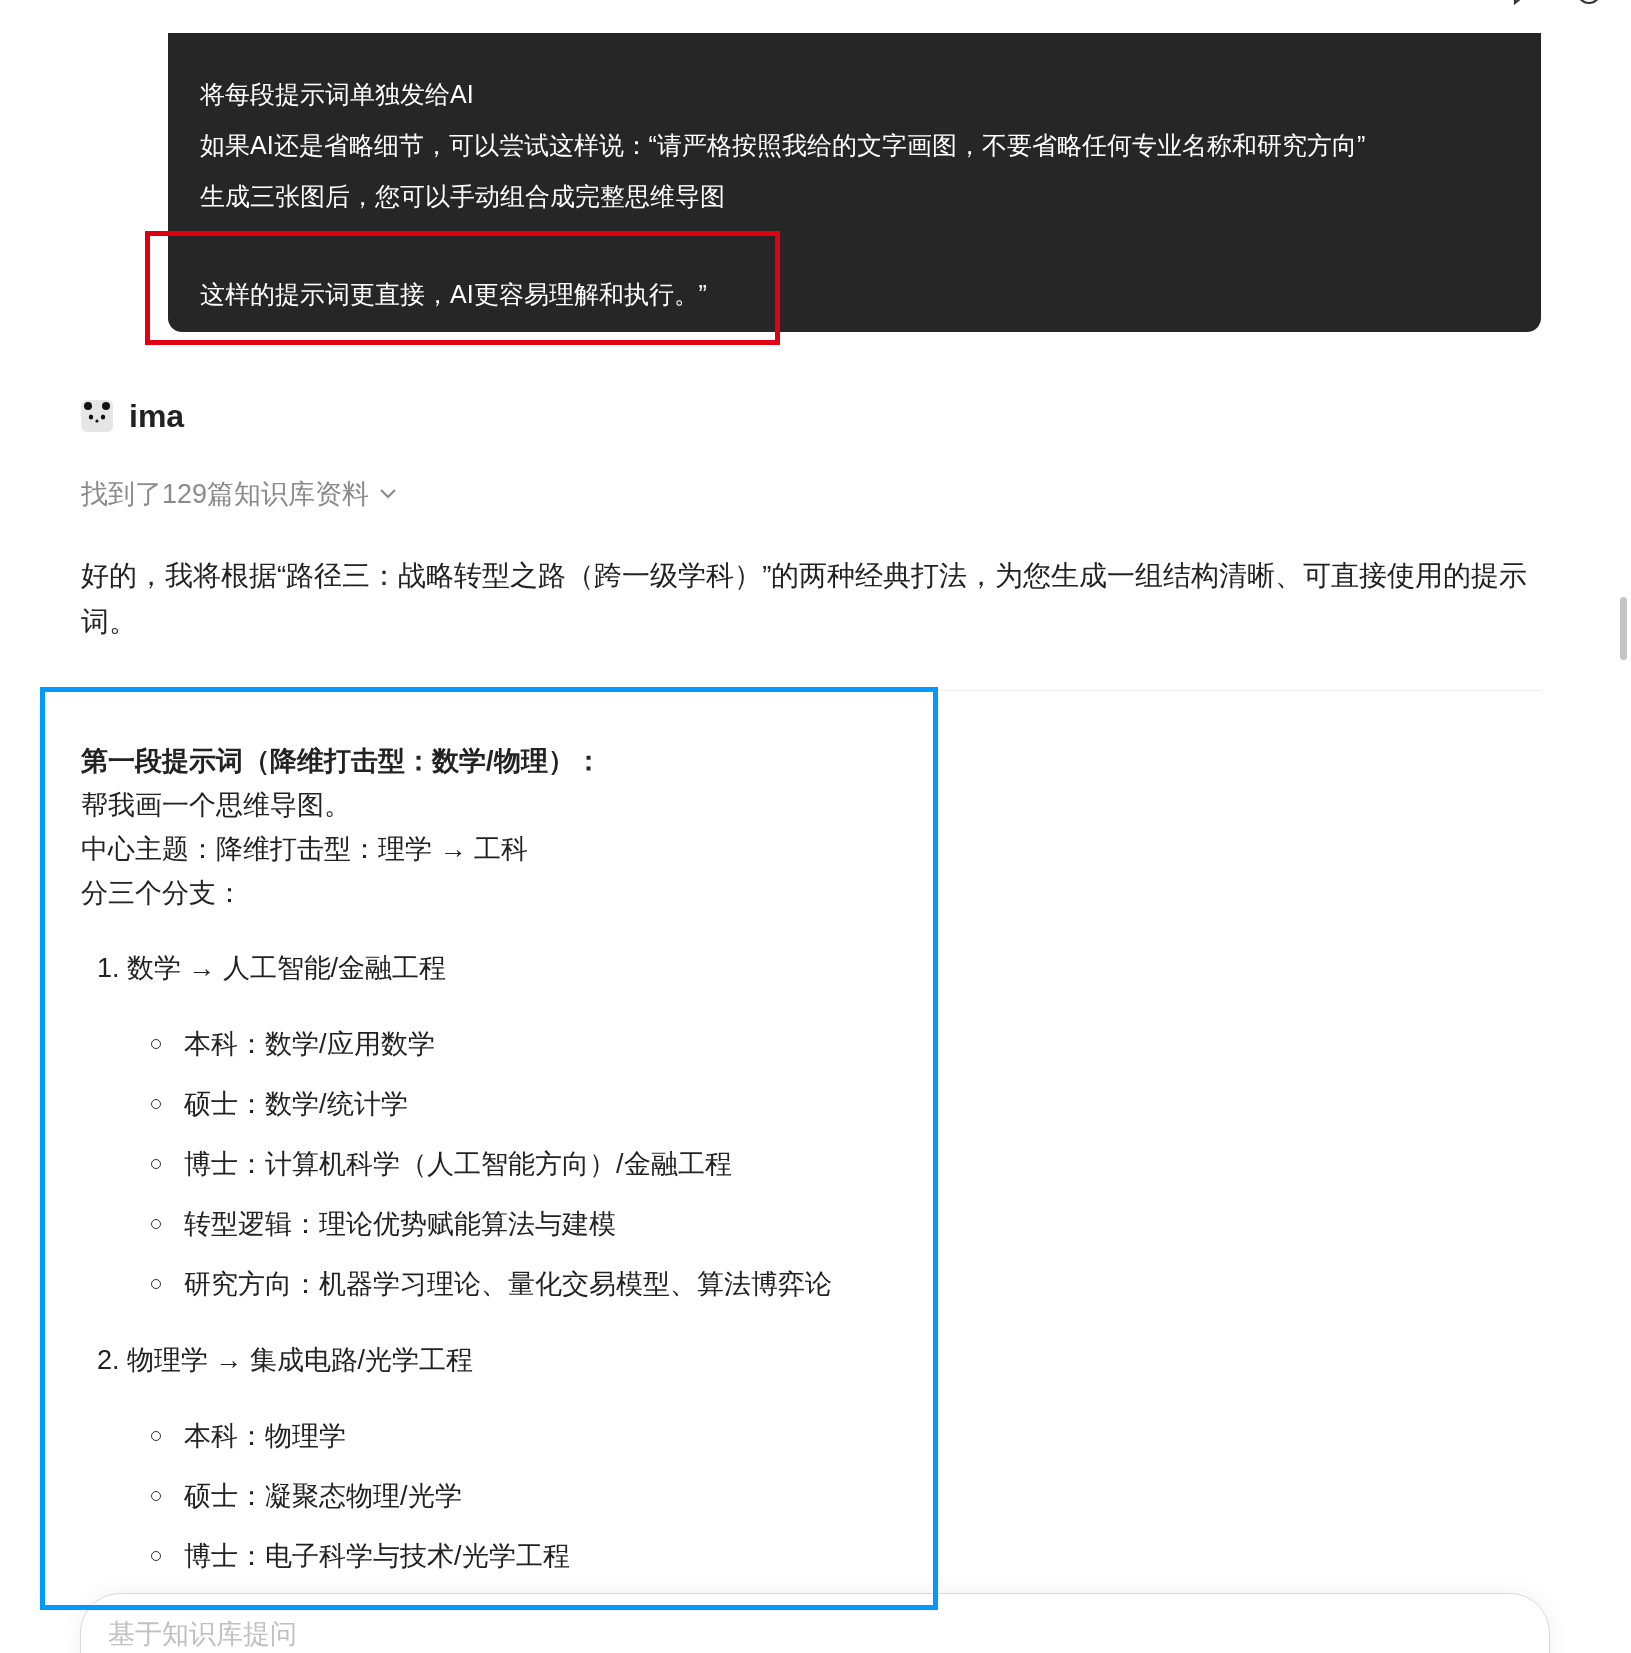 The width and height of the screenshot is (1631, 1653). I want to click on branch-item: 本科：物理学, so click(265, 1436).